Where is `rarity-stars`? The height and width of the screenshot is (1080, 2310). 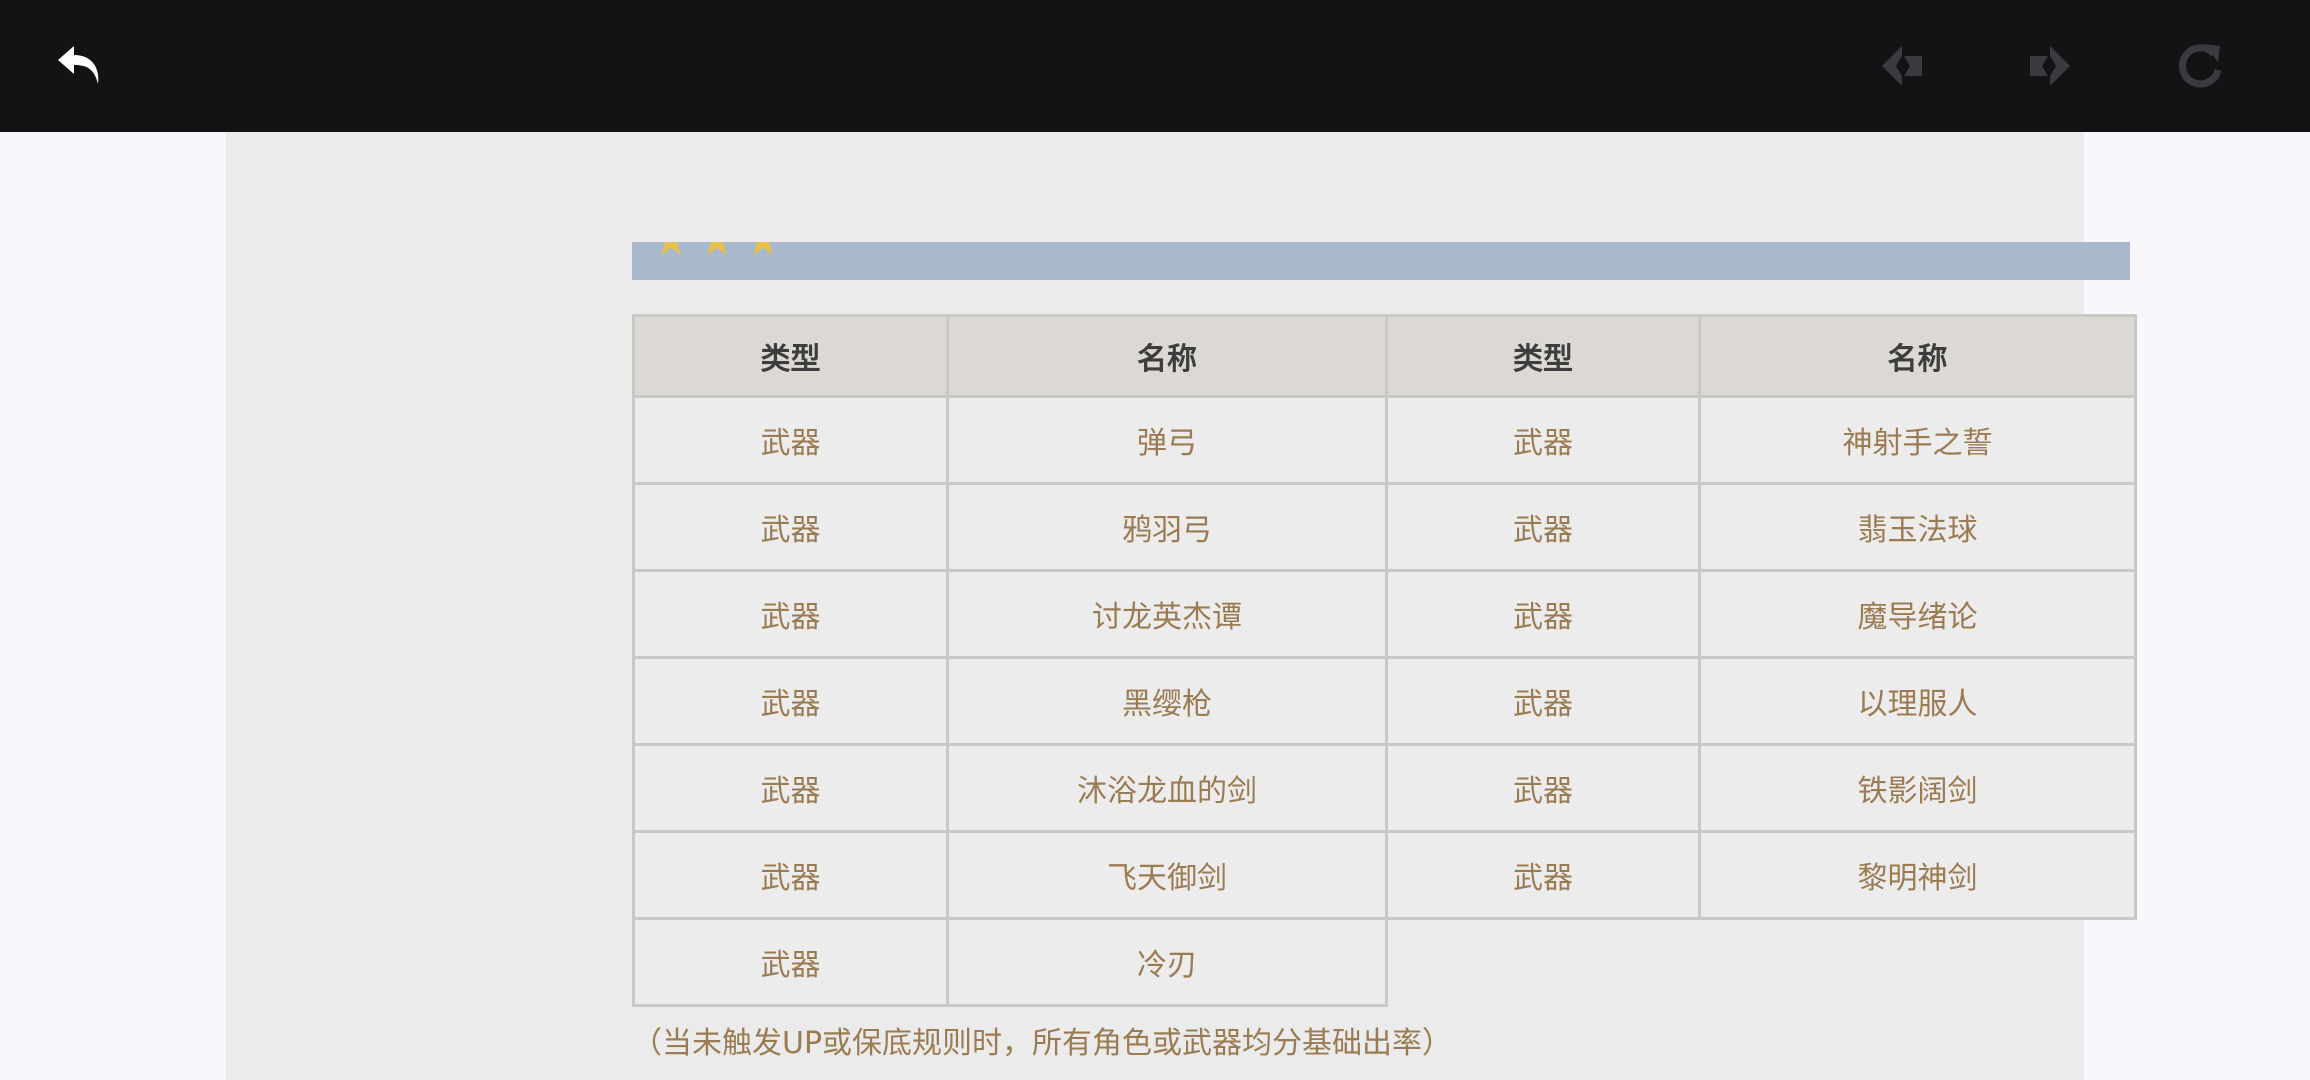 rarity-stars is located at coordinates (717, 250).